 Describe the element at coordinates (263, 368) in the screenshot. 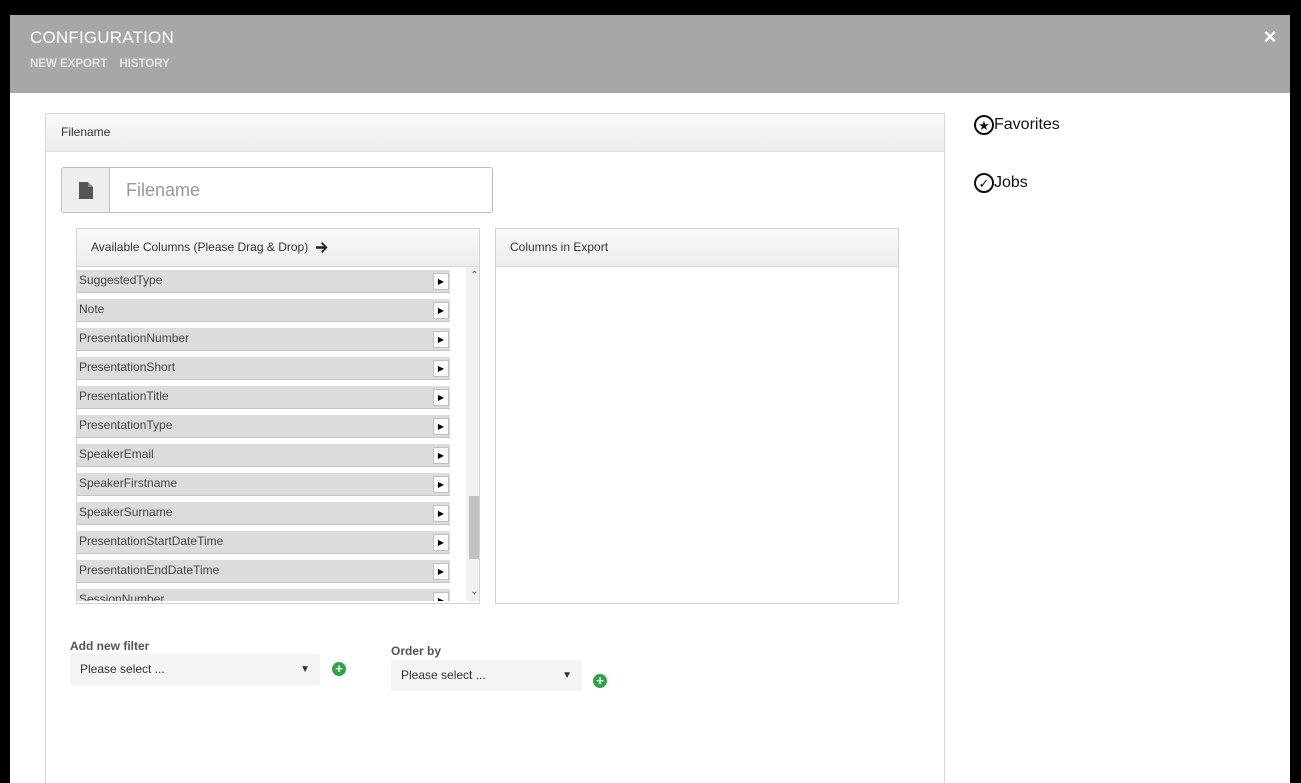

I see `list-item: PresentationShort ▶` at that location.